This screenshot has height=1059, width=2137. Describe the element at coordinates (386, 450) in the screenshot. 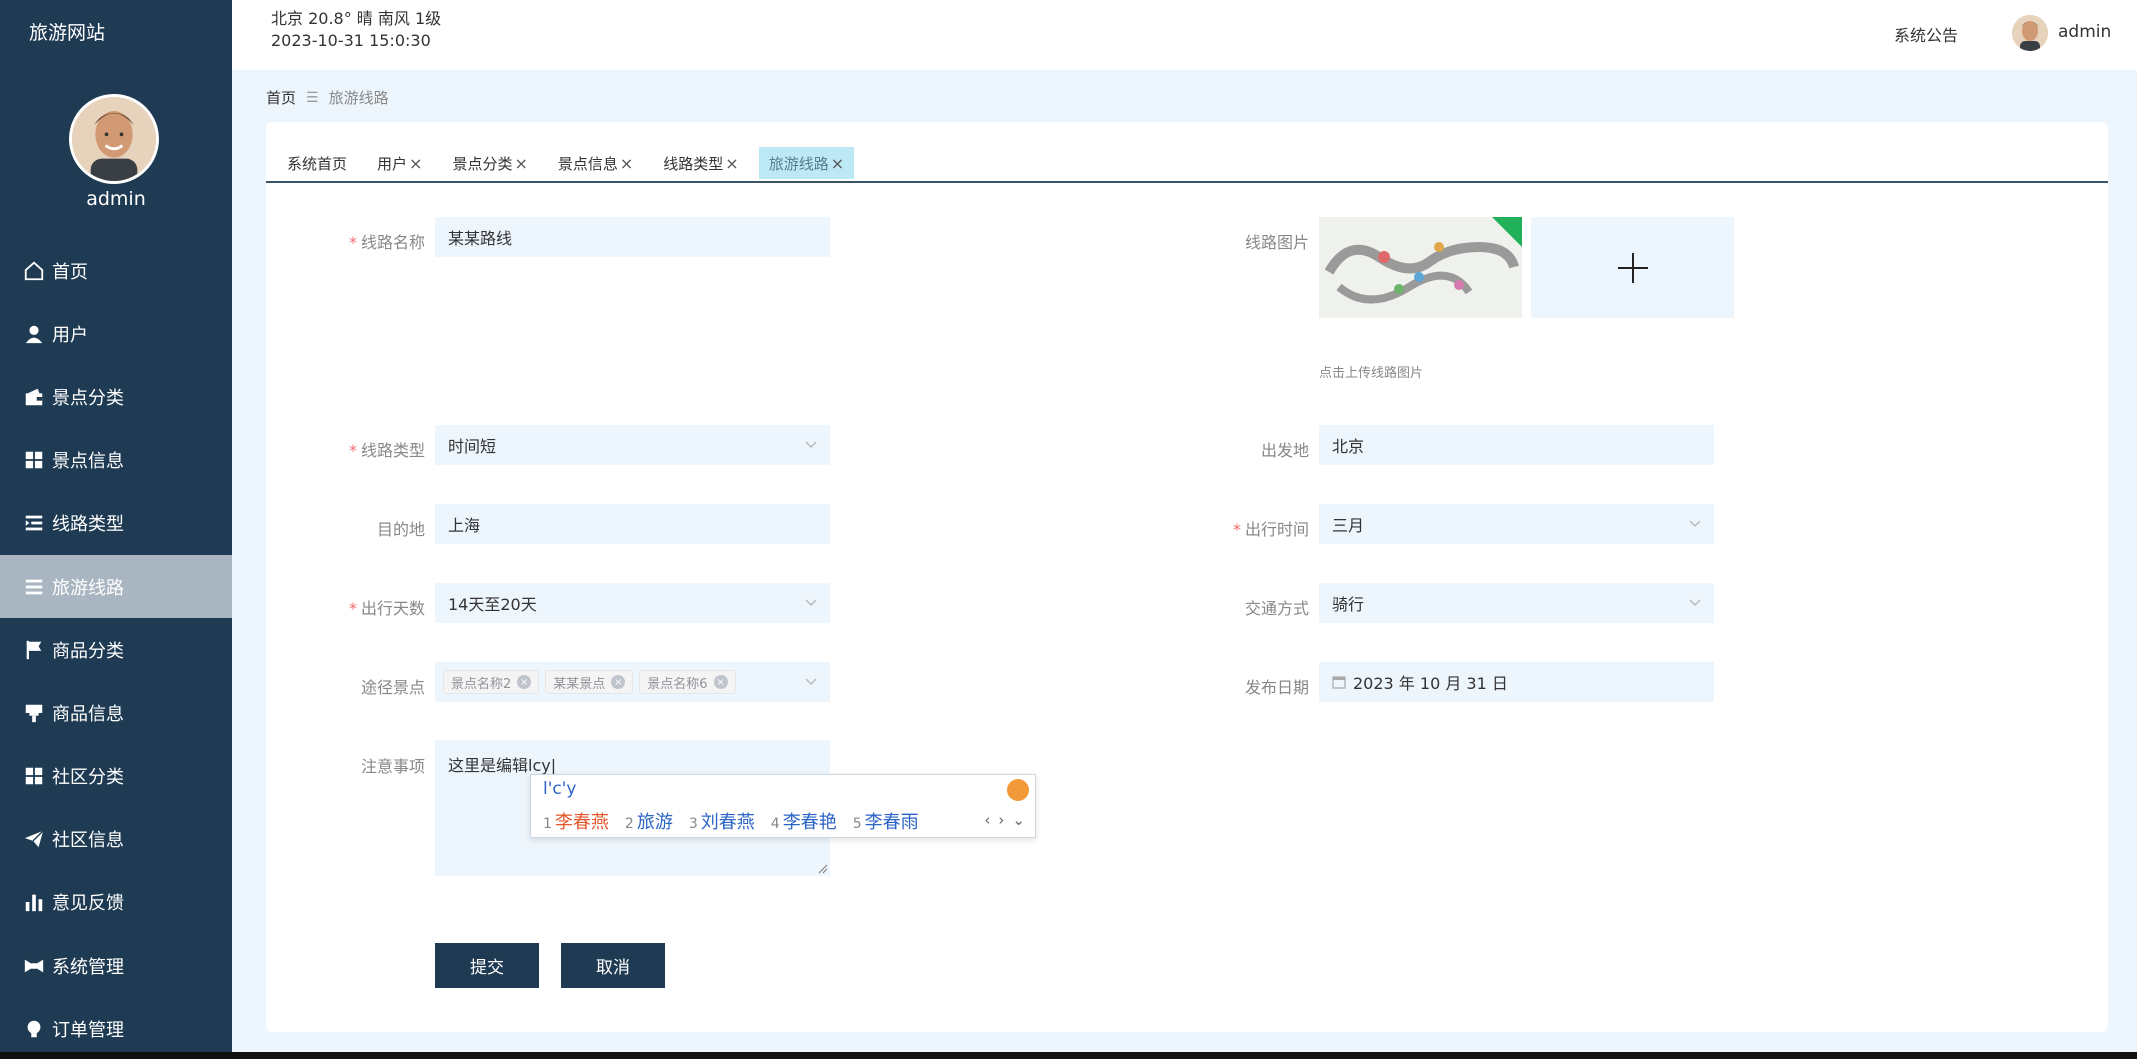

I see `route-type-label: * 线路类型` at that location.